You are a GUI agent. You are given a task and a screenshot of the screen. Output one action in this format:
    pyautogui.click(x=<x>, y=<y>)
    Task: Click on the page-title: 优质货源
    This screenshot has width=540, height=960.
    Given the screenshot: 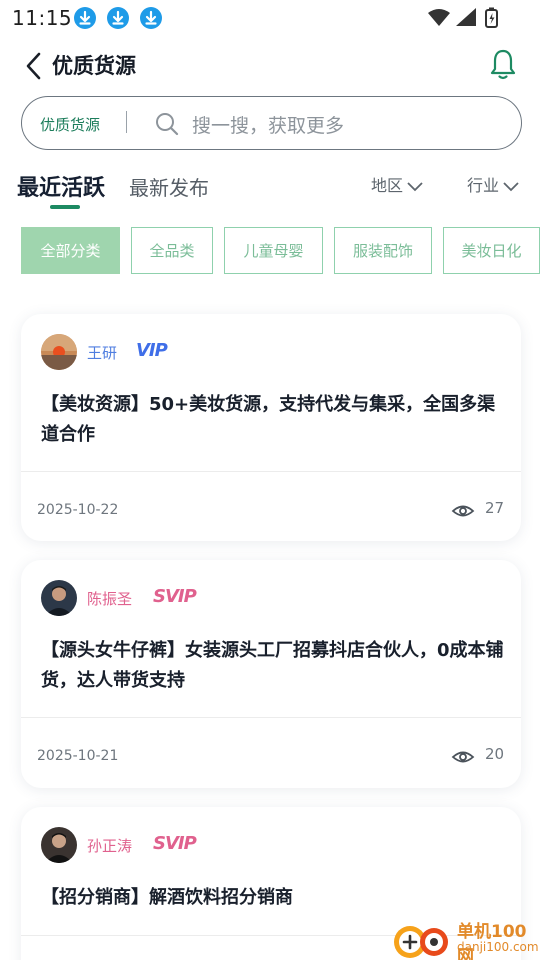 What is the action you would take?
    pyautogui.click(x=94, y=66)
    